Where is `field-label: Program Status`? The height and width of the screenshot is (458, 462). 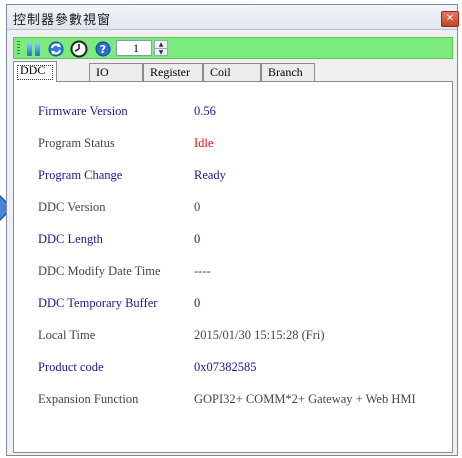 field-label: Program Status is located at coordinates (76, 143).